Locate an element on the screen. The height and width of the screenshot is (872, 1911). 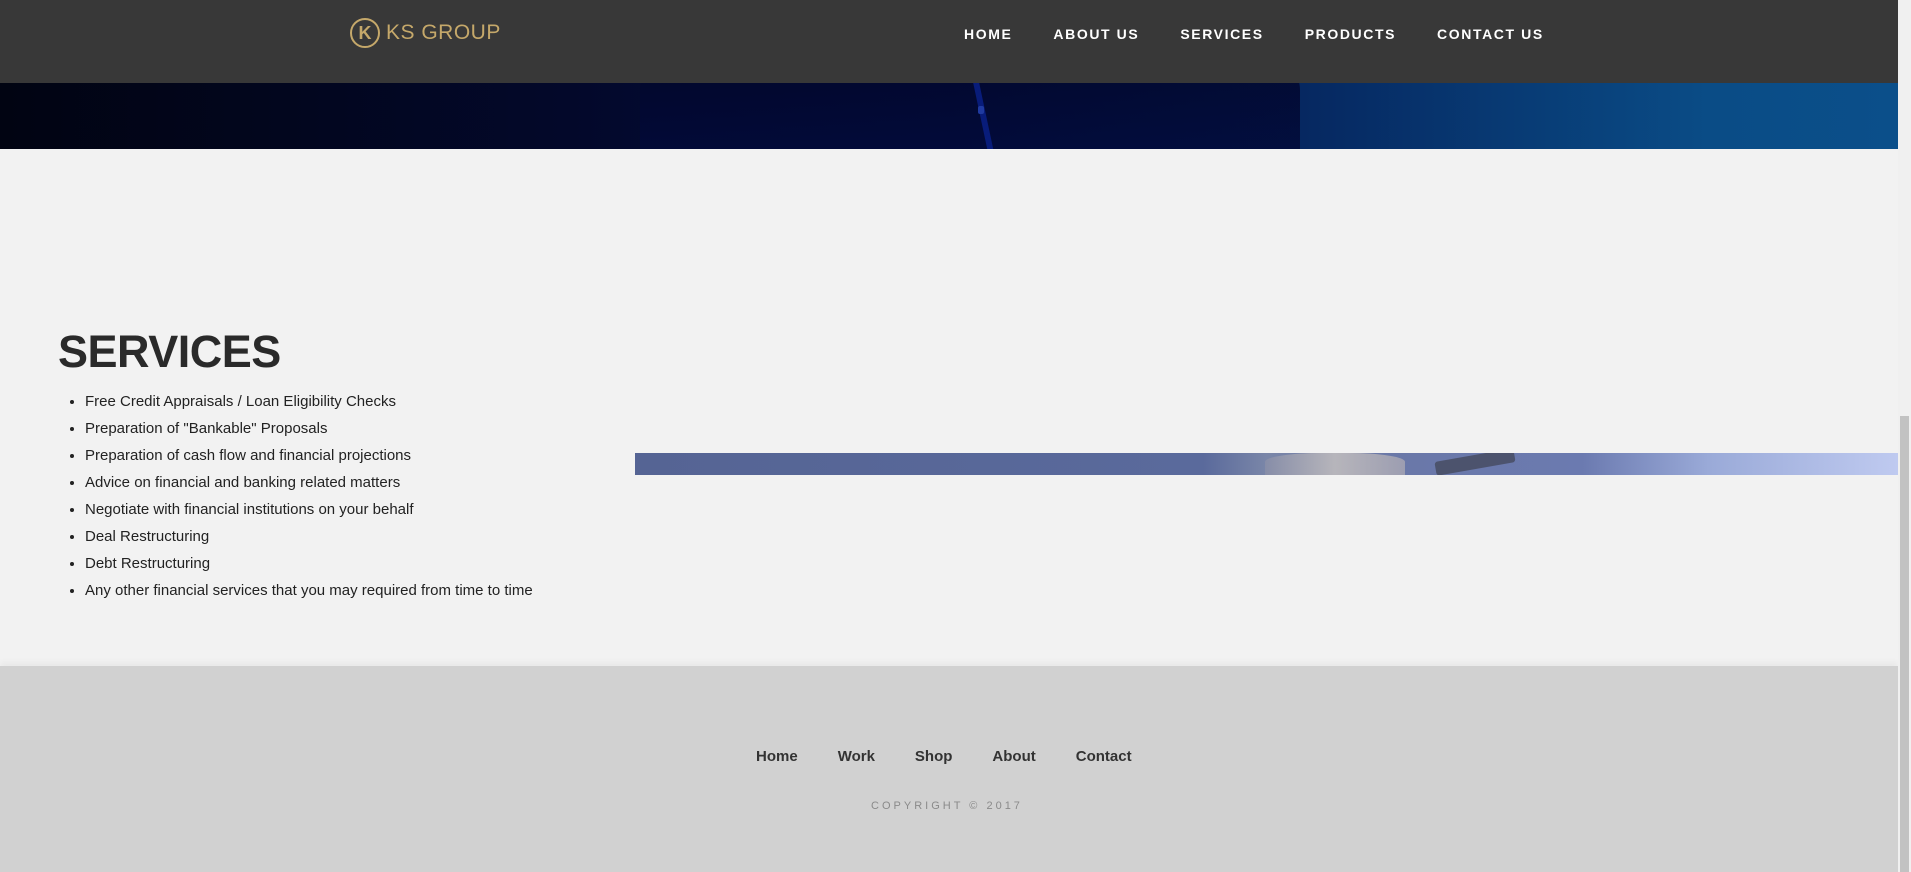
logo: K KS GROUP is located at coordinates (425, 33).